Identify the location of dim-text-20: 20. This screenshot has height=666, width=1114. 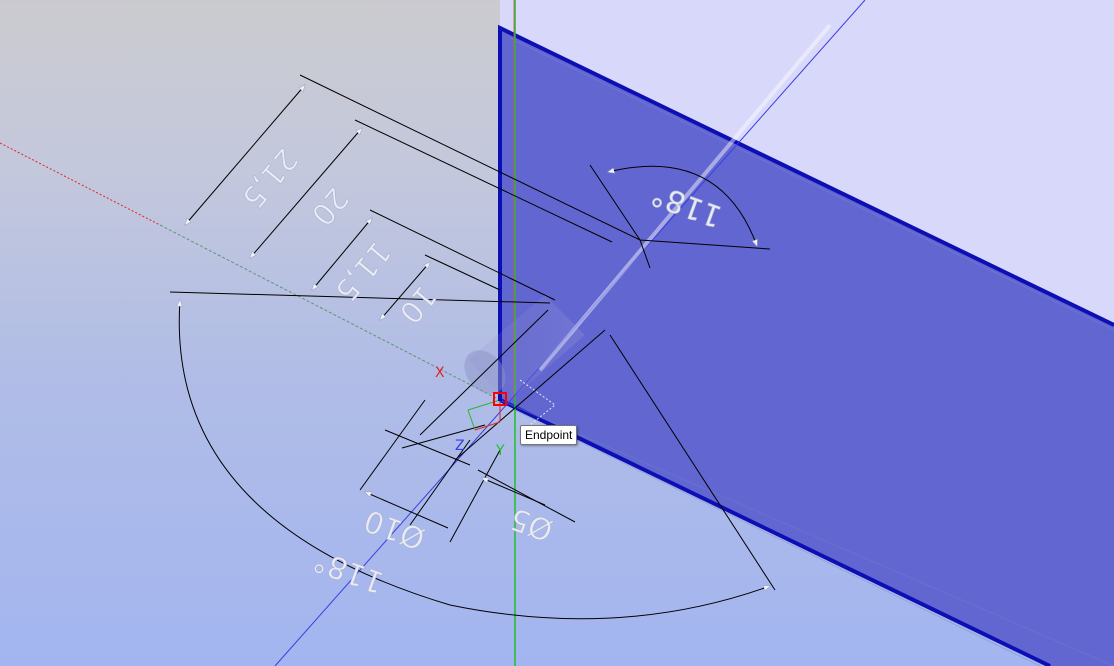
(329, 206).